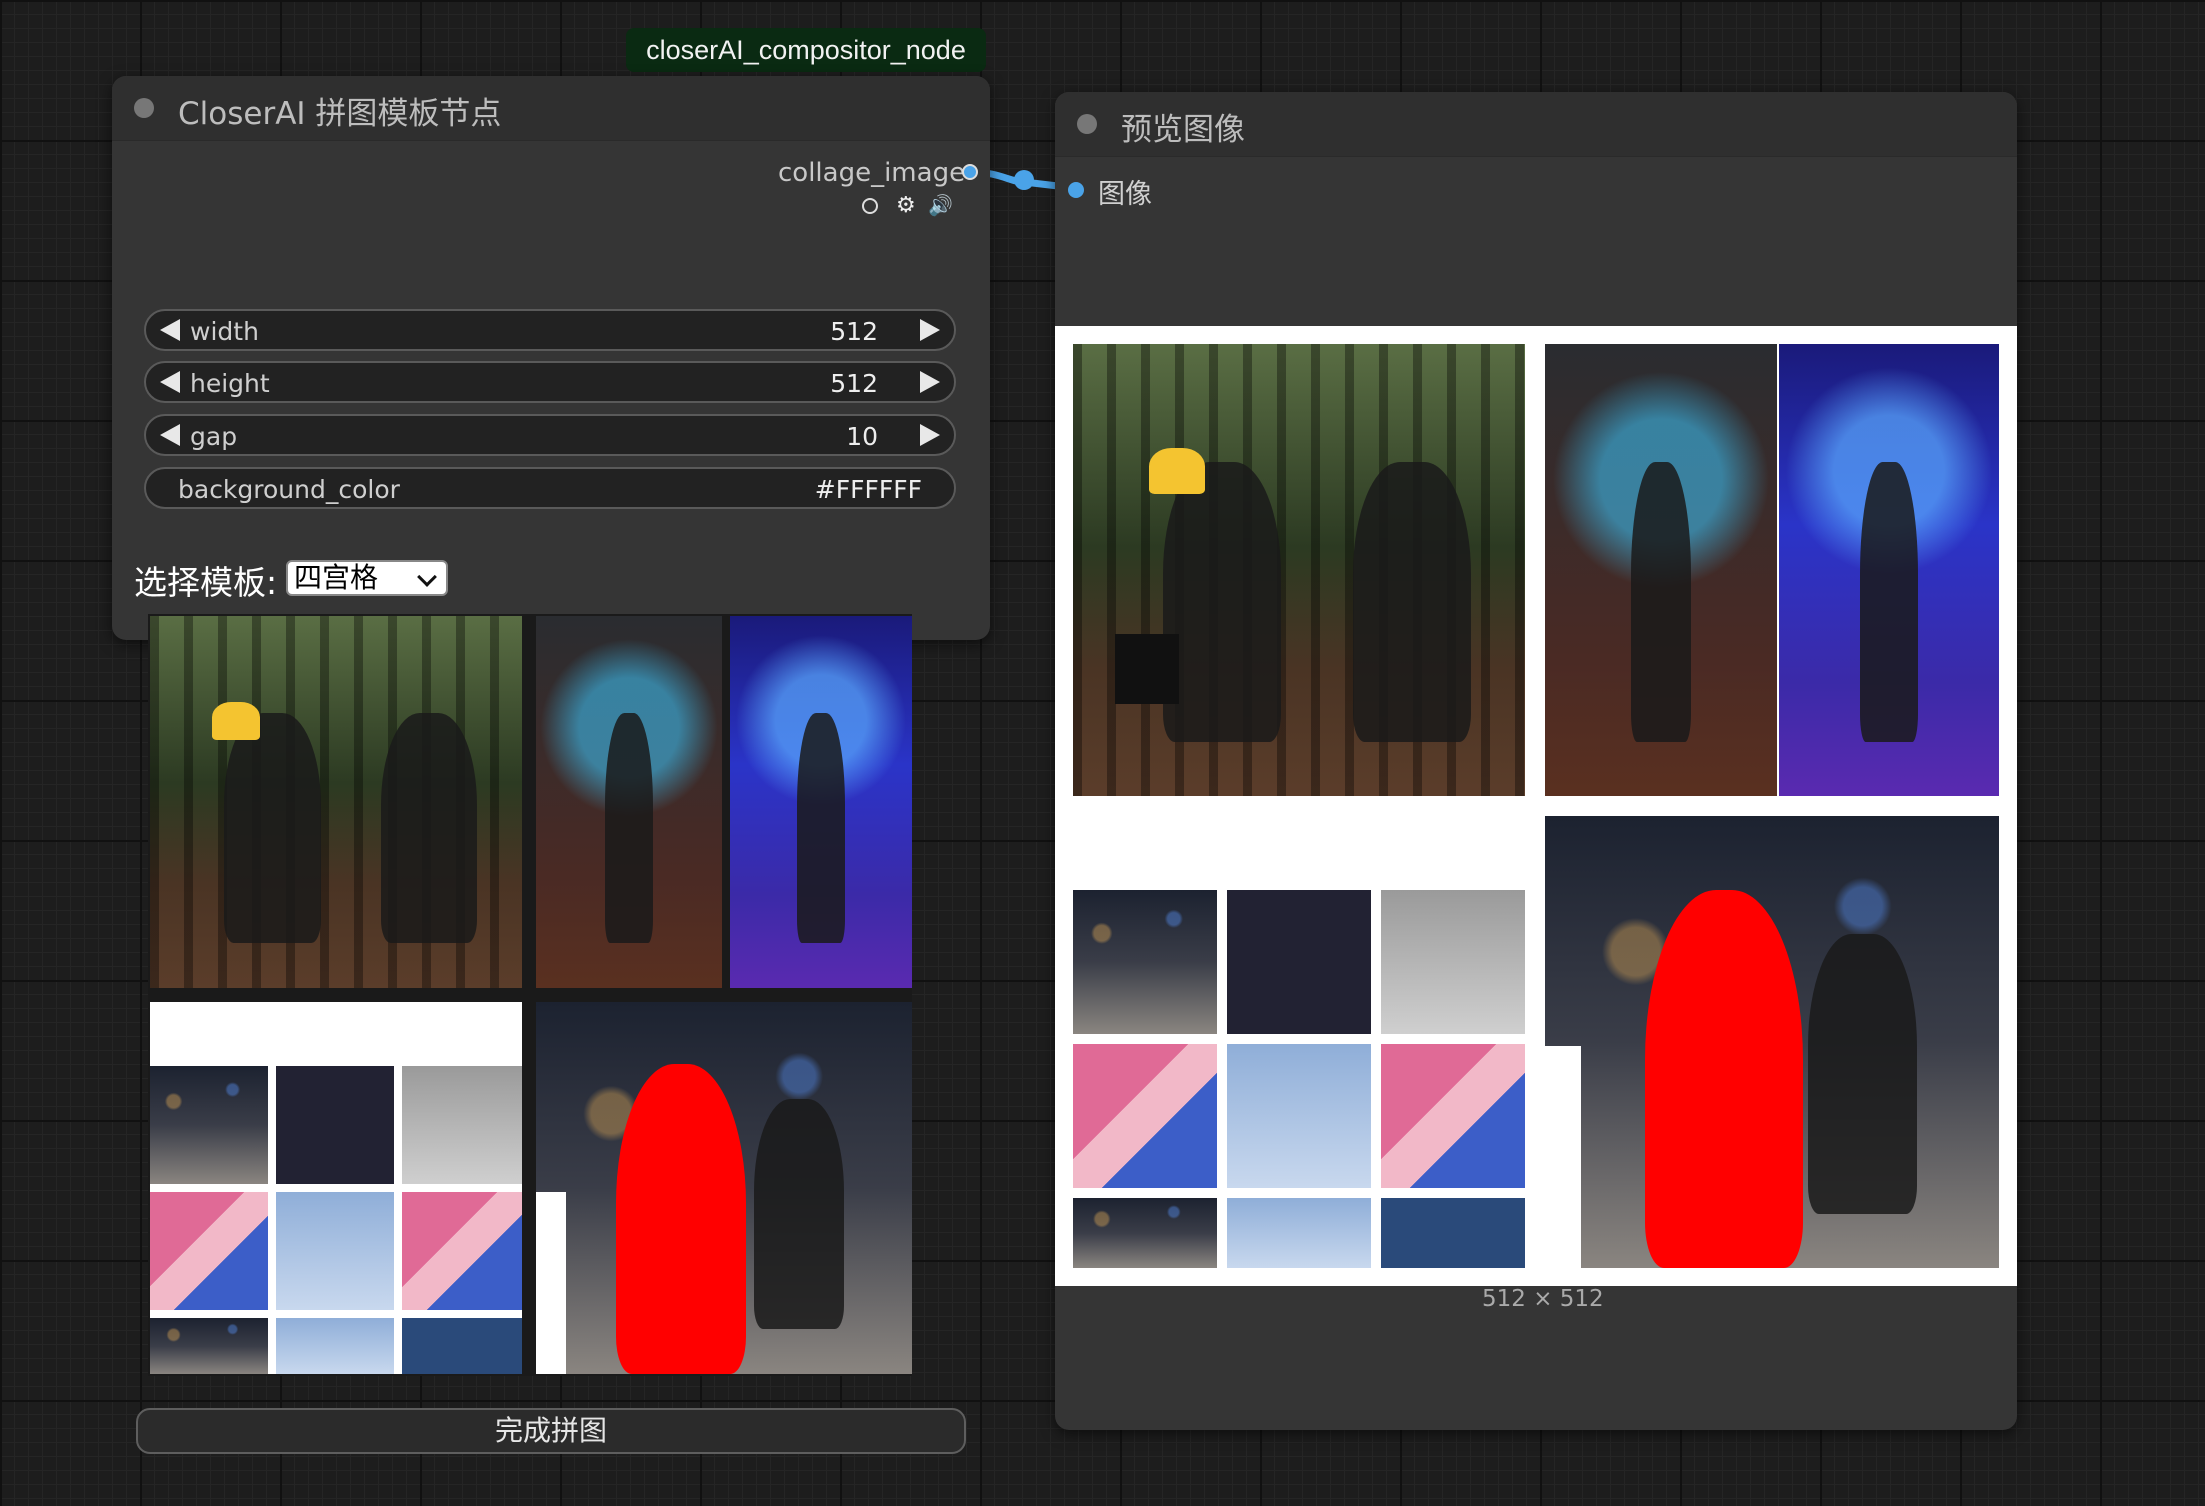  Describe the element at coordinates (872, 173) in the screenshot. I see `output-label: collage_image` at that location.